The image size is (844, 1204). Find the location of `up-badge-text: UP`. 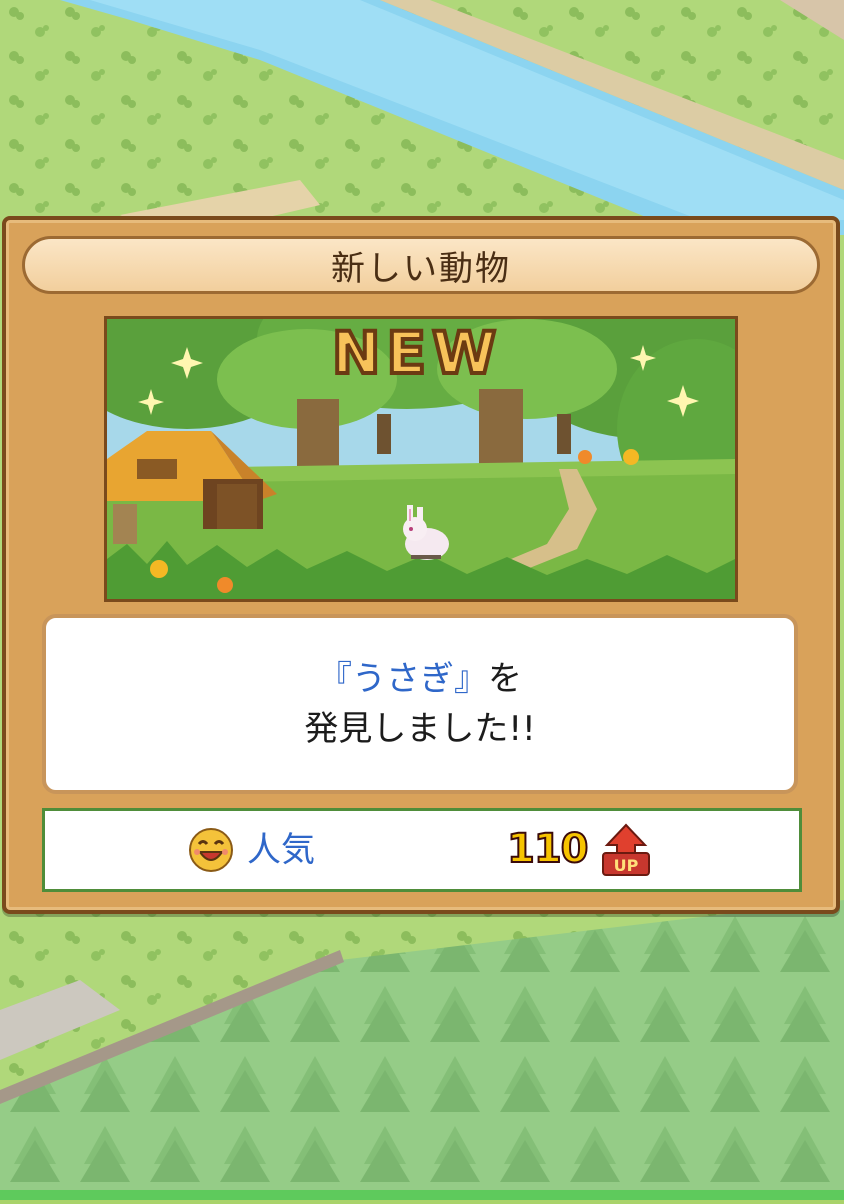

up-badge-text: UP is located at coordinates (626, 865).